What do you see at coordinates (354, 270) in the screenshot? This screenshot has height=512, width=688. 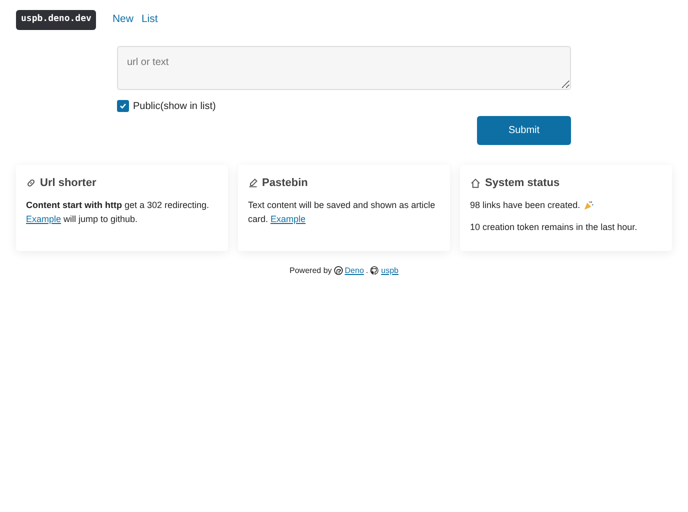 I see `footer-link: Deno` at bounding box center [354, 270].